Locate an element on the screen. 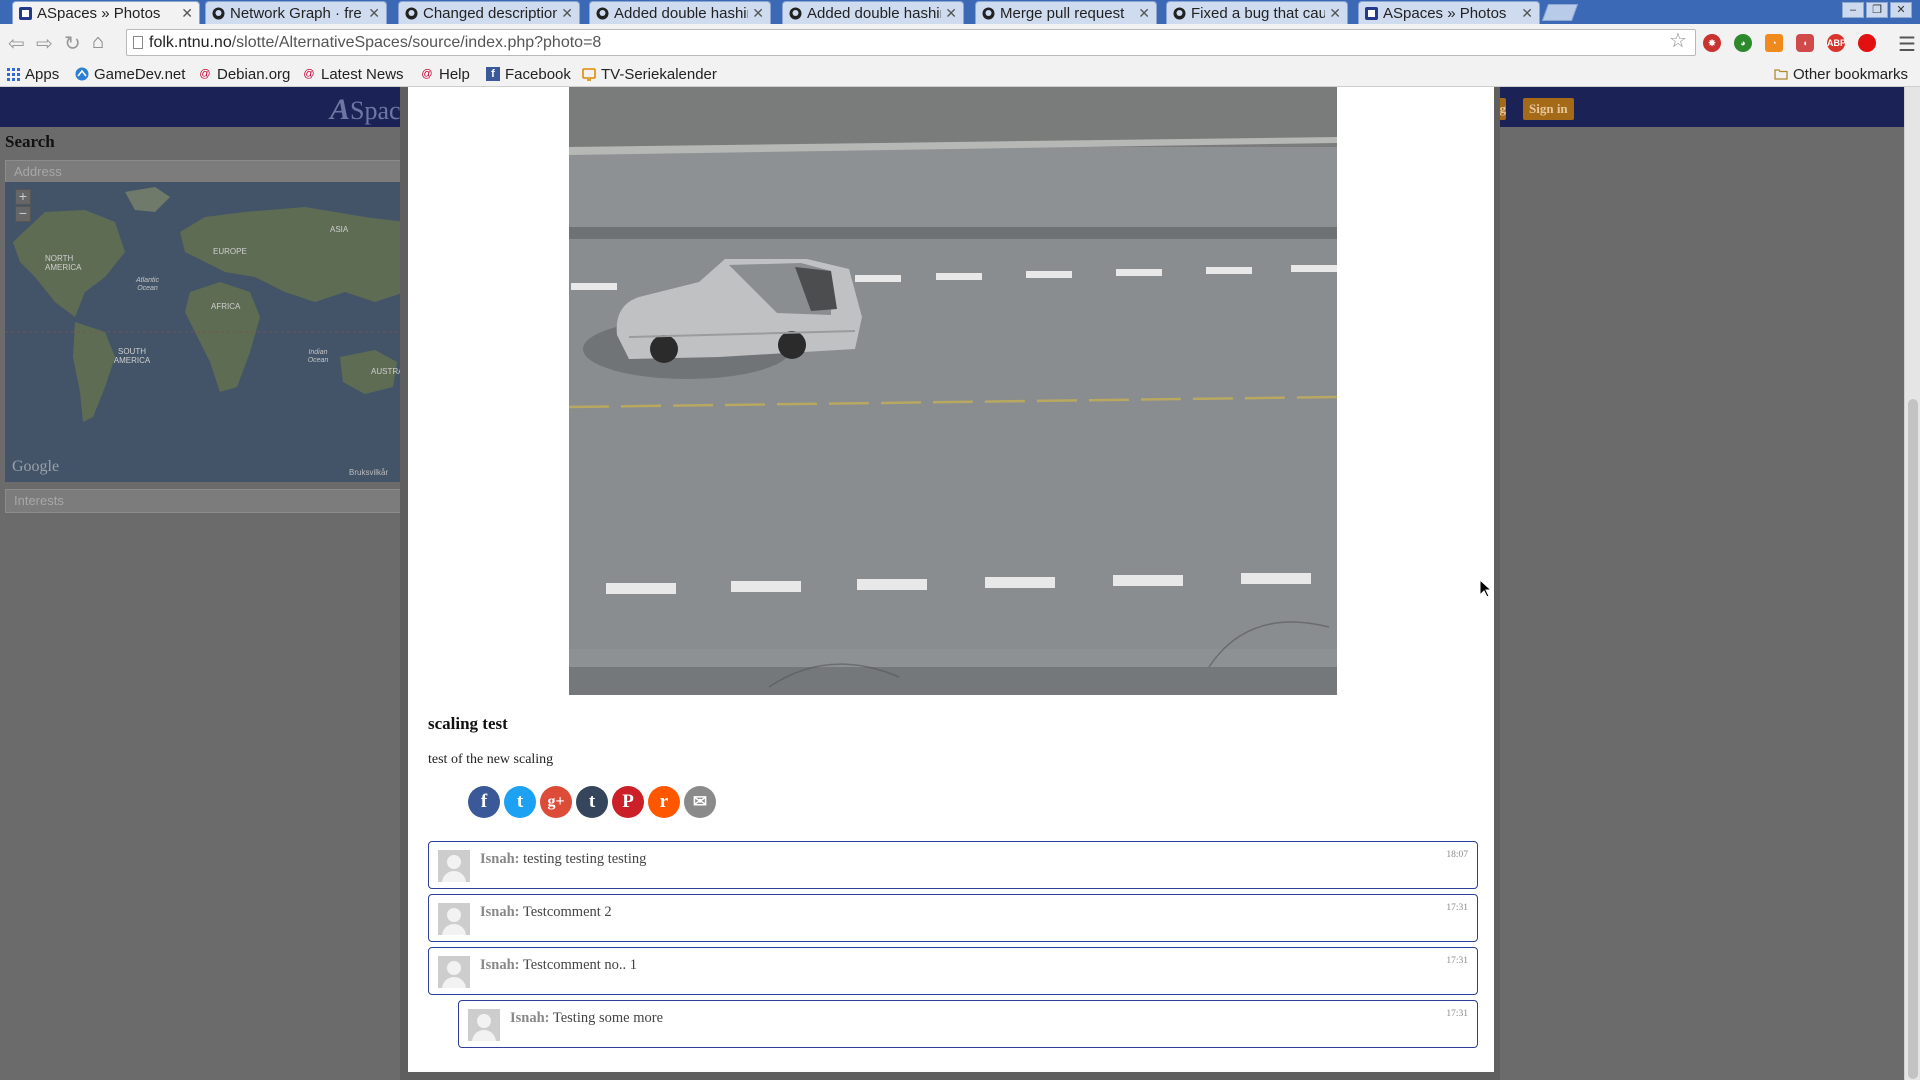 The width and height of the screenshot is (1920, 1080). comment-text: Testing some more is located at coordinates (608, 1018).